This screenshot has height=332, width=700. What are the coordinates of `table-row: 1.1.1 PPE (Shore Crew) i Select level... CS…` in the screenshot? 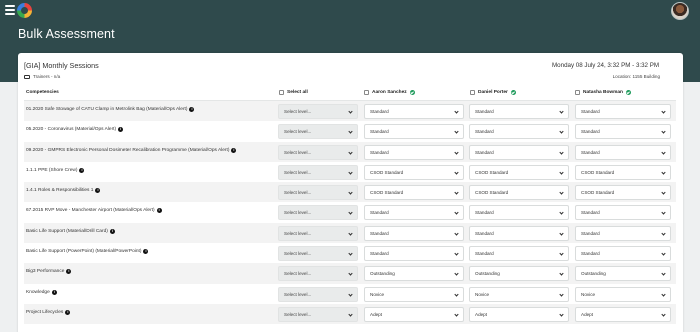 It's located at (350, 172).